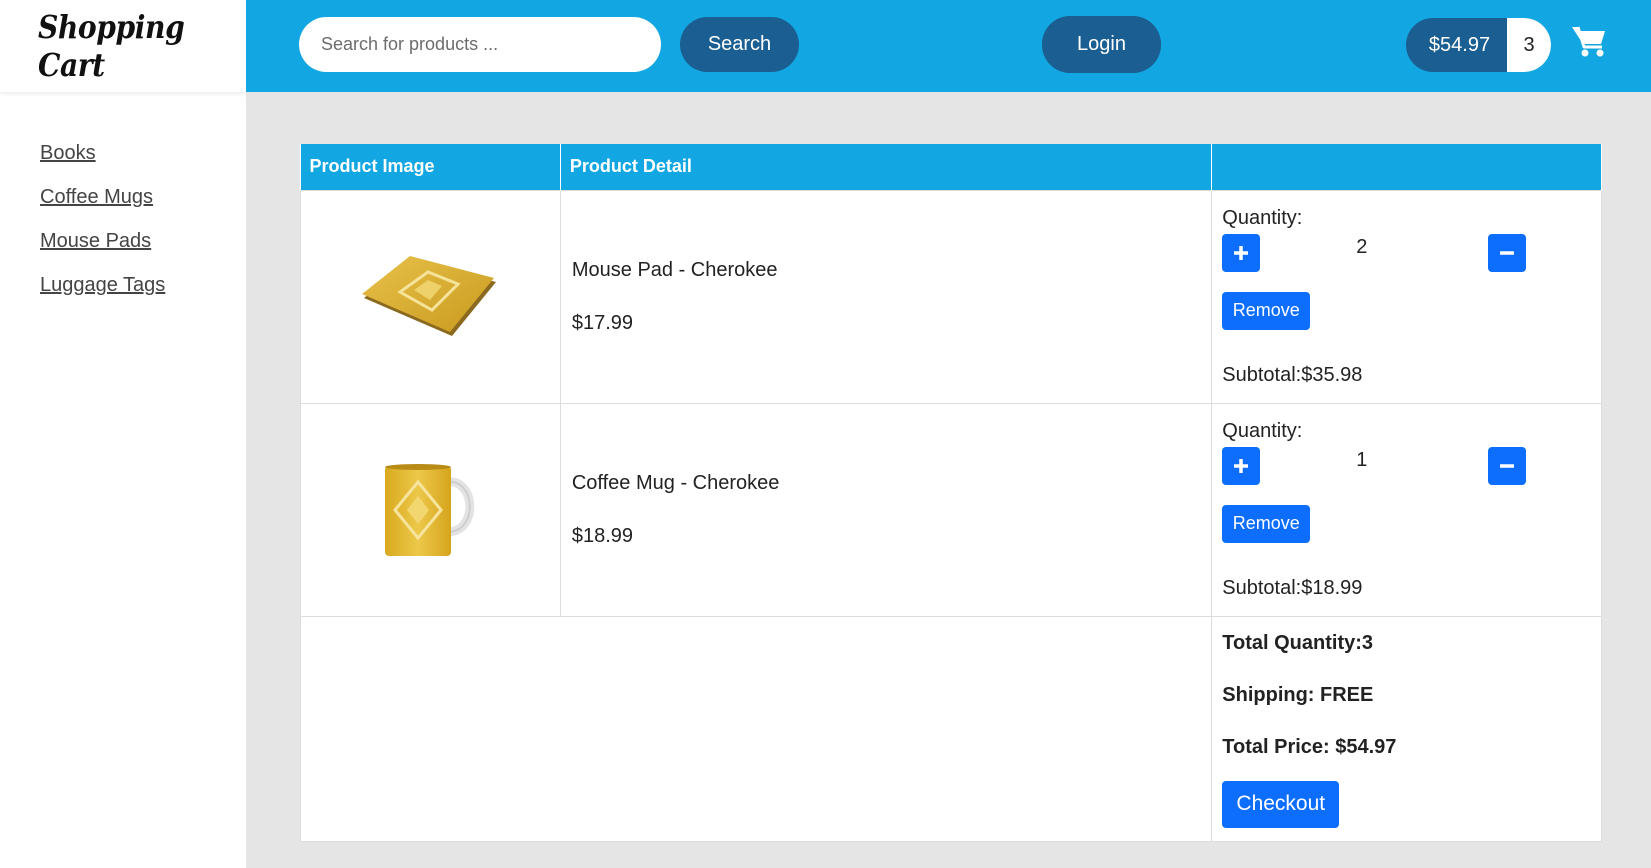  I want to click on table-header-row: Product Image Product Detail, so click(951, 167).